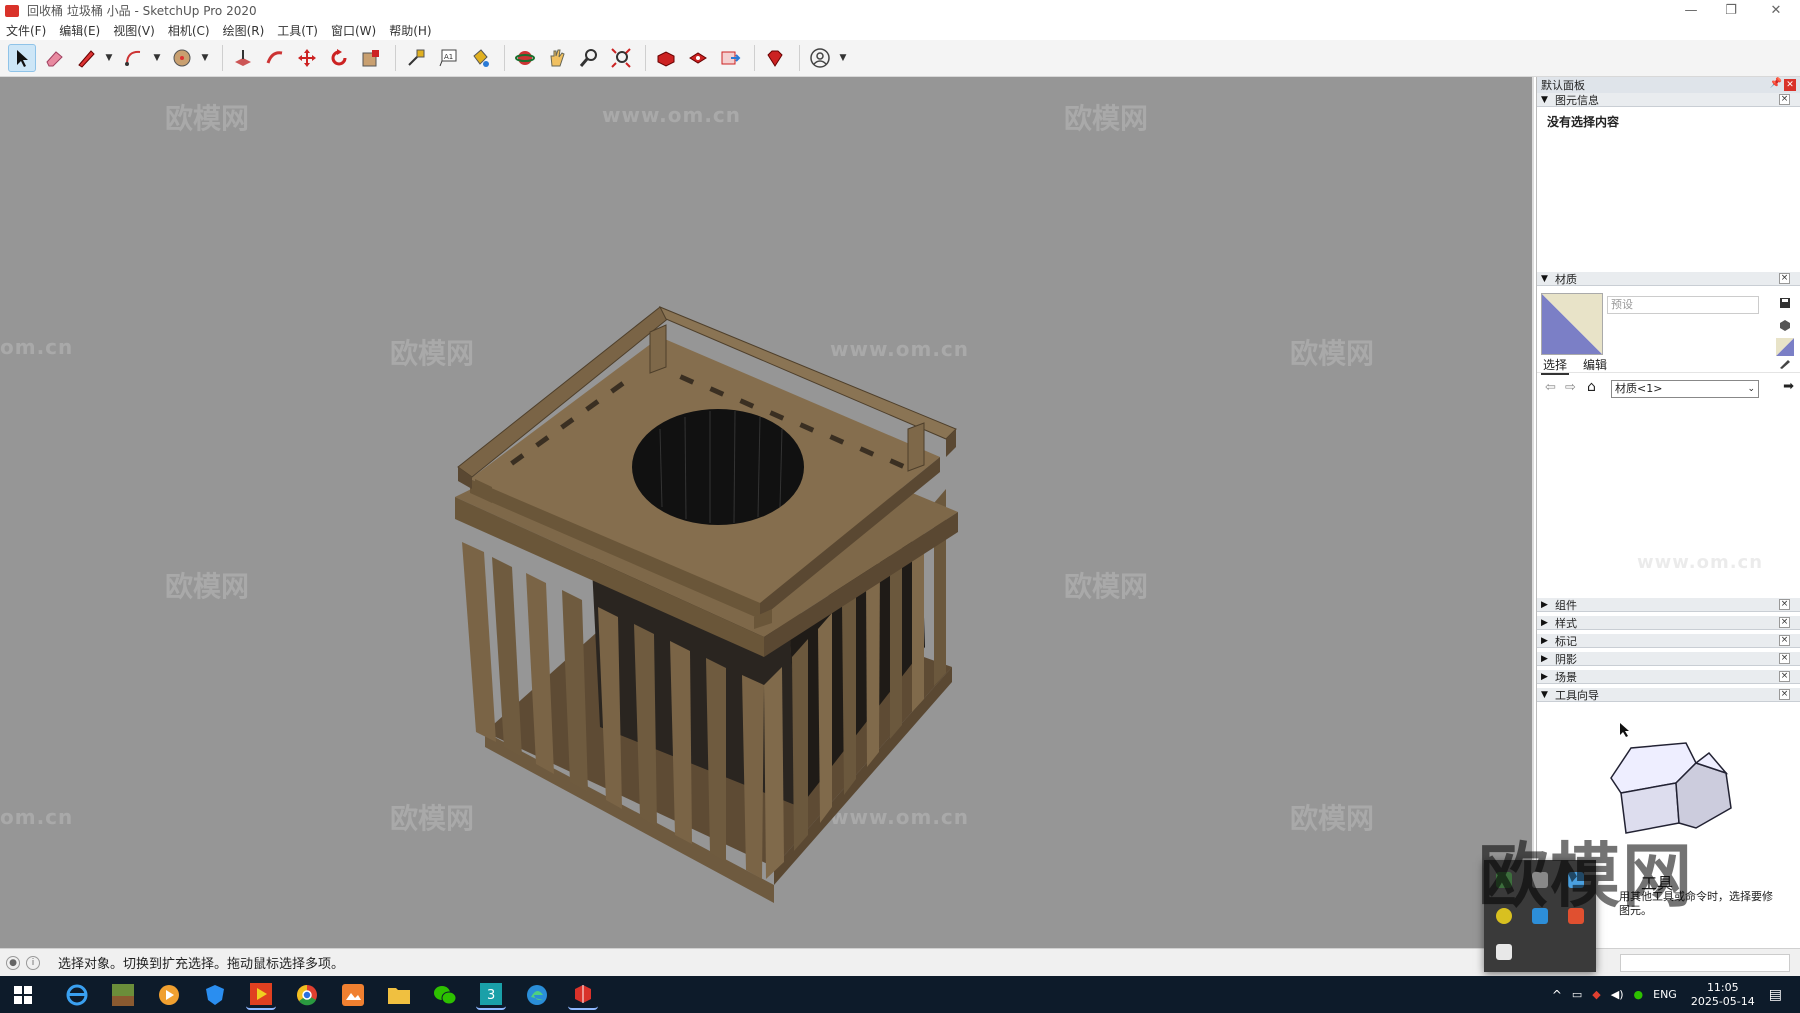 Image resolution: width=1800 pixels, height=1013 pixels. What do you see at coordinates (1731, 10) in the screenshot?
I see `restore-button: ❐` at bounding box center [1731, 10].